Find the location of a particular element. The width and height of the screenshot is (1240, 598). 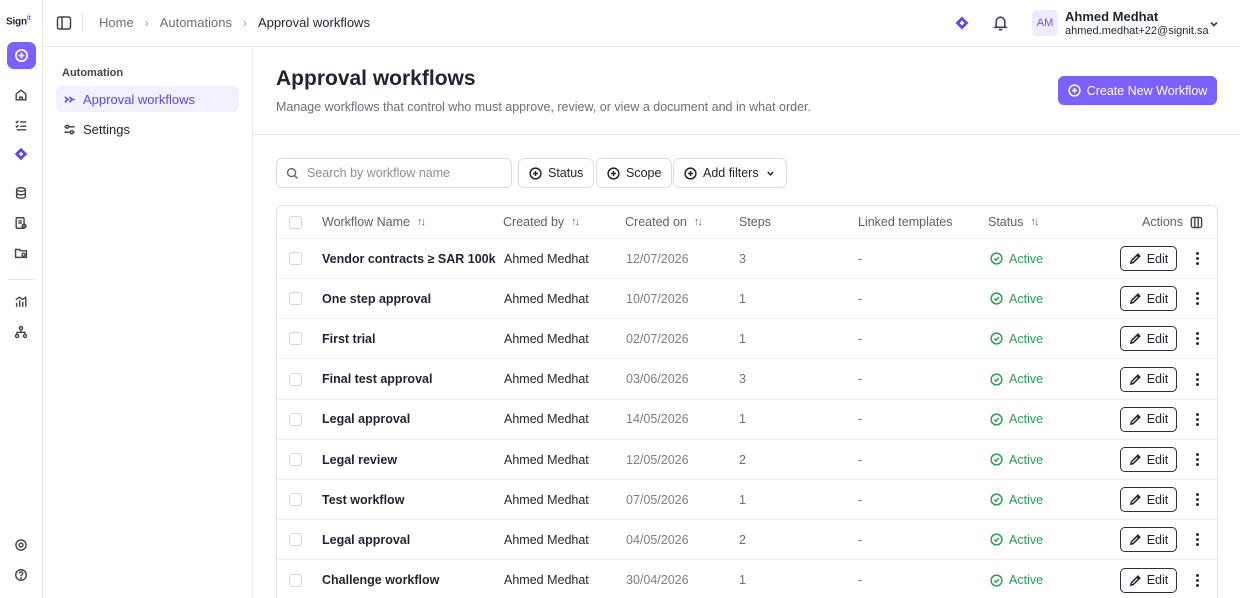

folder-icon is located at coordinates (21, 253).